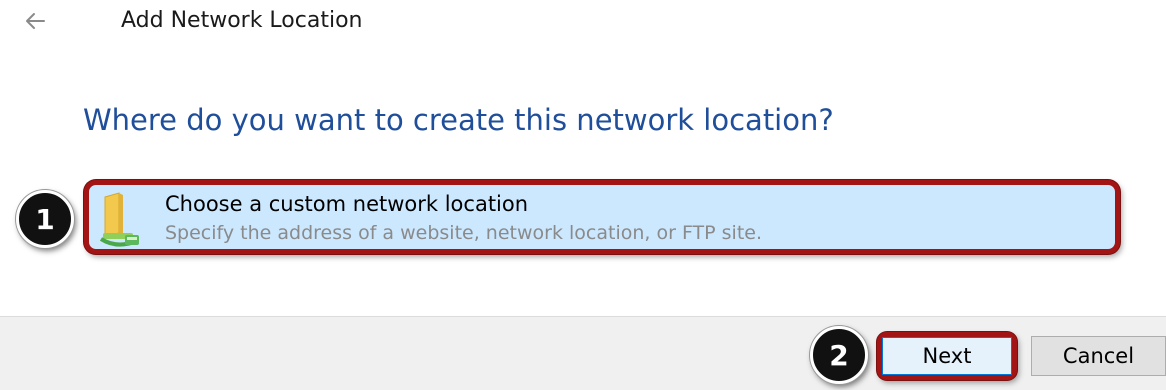 The image size is (1166, 390). Describe the element at coordinates (45, 219) in the screenshot. I see `step-1-badge: 1` at that location.